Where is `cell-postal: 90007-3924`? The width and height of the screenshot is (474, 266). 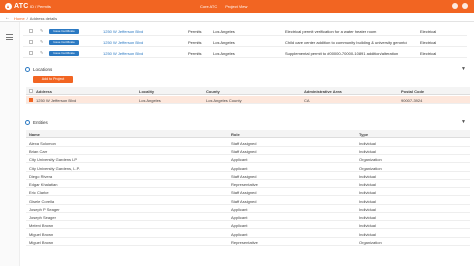 cell-postal: 90007-3924 is located at coordinates (412, 101).